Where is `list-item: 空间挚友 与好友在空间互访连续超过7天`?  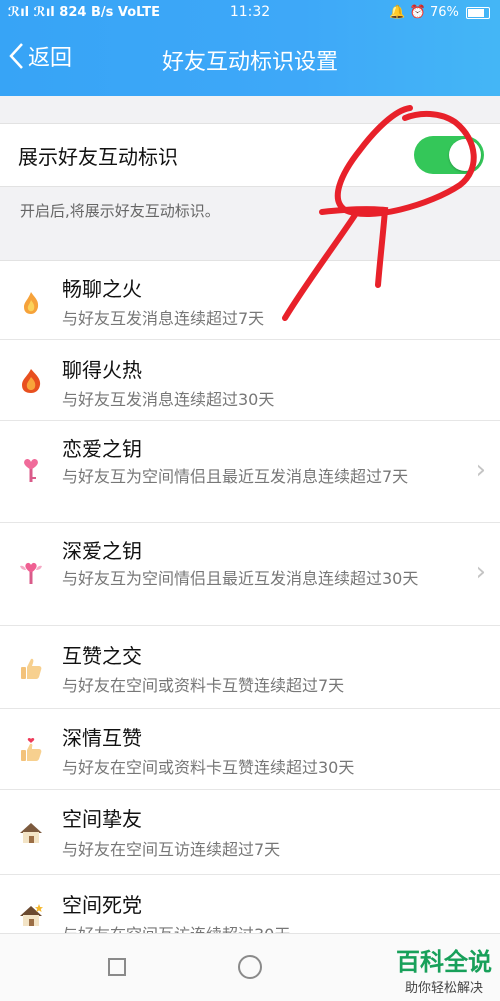 list-item: 空间挚友 与好友在空间互访连续超过7天 is located at coordinates (250, 832).